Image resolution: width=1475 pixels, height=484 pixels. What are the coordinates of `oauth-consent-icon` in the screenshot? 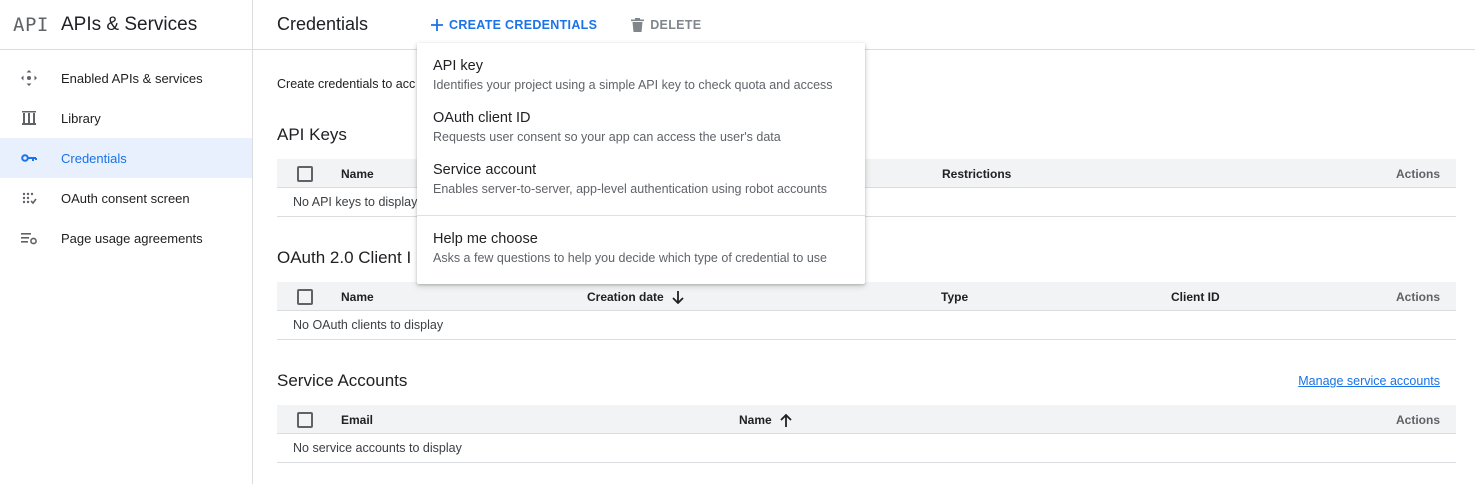 It's located at (40, 198).